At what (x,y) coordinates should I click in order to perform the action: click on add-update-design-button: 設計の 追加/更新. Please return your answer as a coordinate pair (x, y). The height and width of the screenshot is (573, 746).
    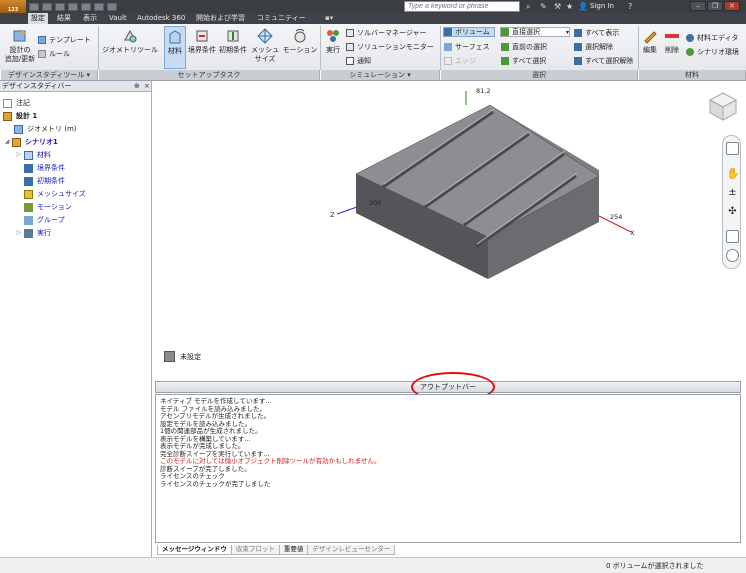
    Looking at the image, I should click on (20, 46).